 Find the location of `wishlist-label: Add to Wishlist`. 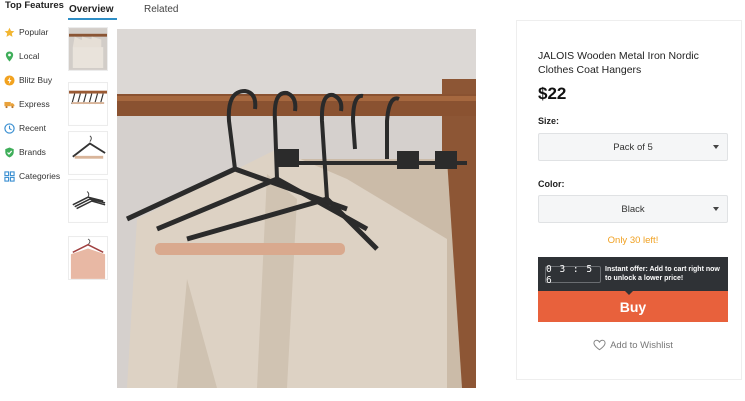

wishlist-label: Add to Wishlist is located at coordinates (641, 345).